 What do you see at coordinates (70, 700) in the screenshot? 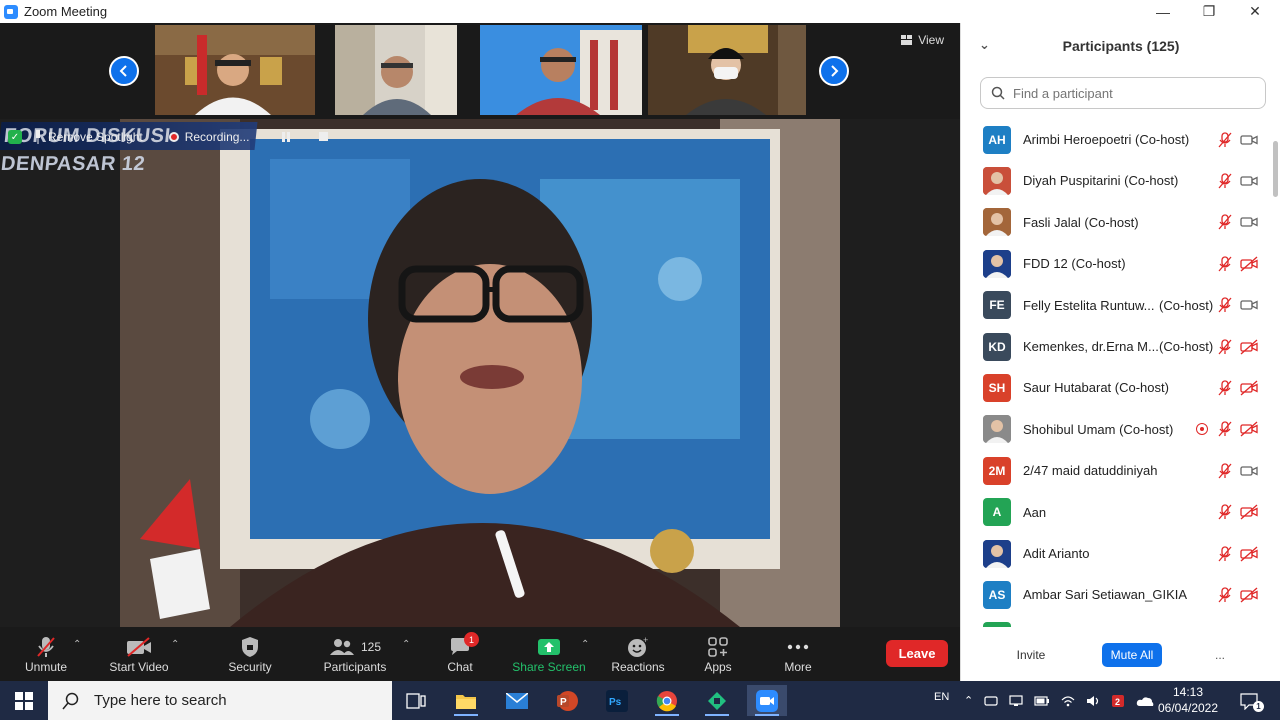
I see `search-icon` at bounding box center [70, 700].